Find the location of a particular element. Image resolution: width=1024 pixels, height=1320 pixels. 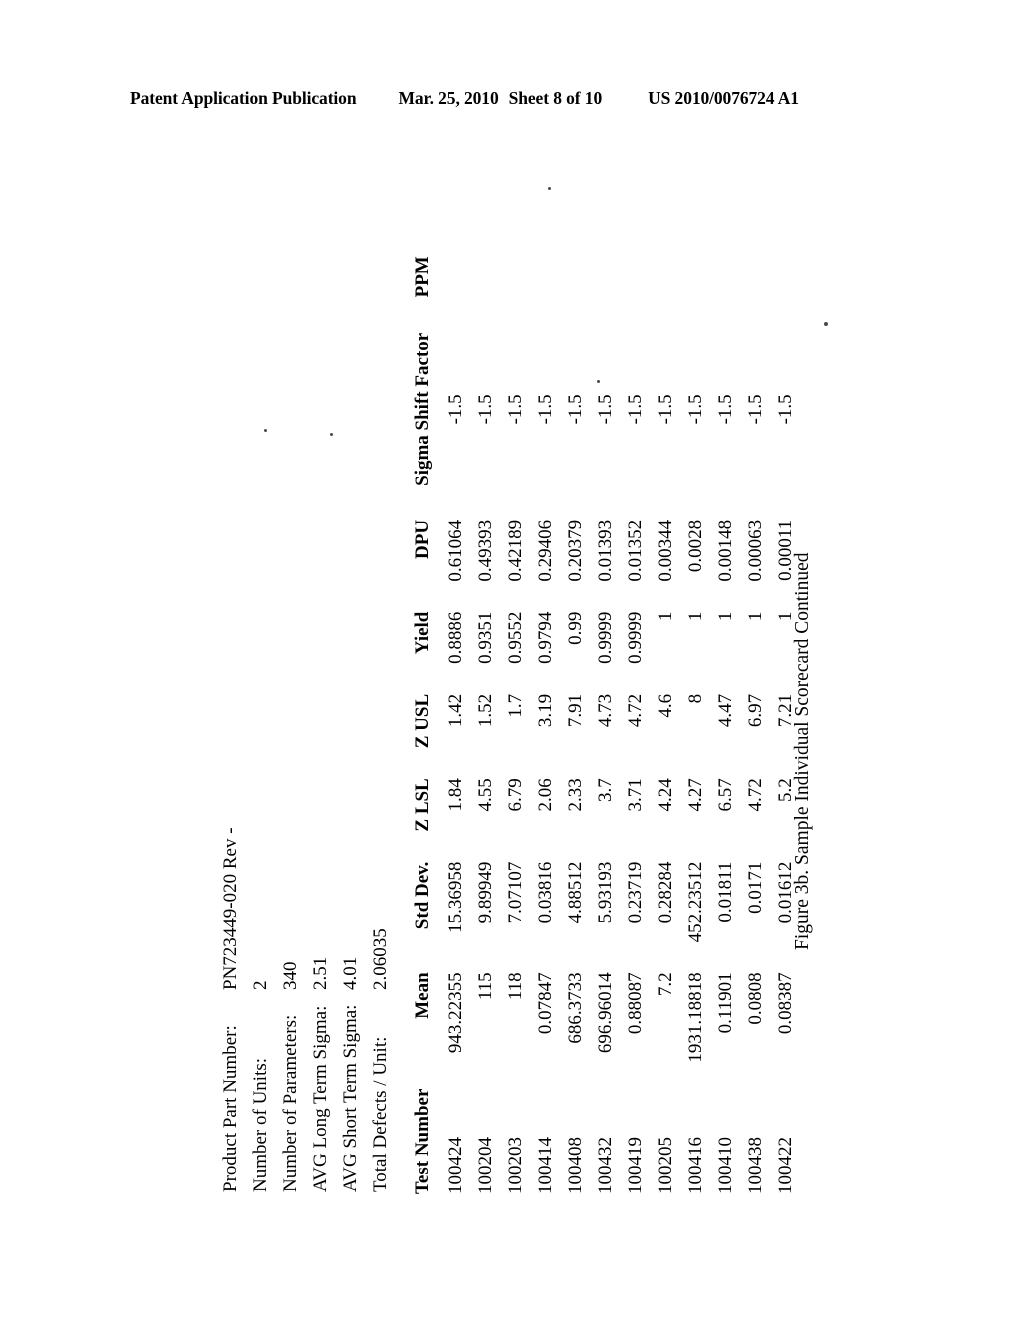

cell-mean: 115 is located at coordinates (485, 986).